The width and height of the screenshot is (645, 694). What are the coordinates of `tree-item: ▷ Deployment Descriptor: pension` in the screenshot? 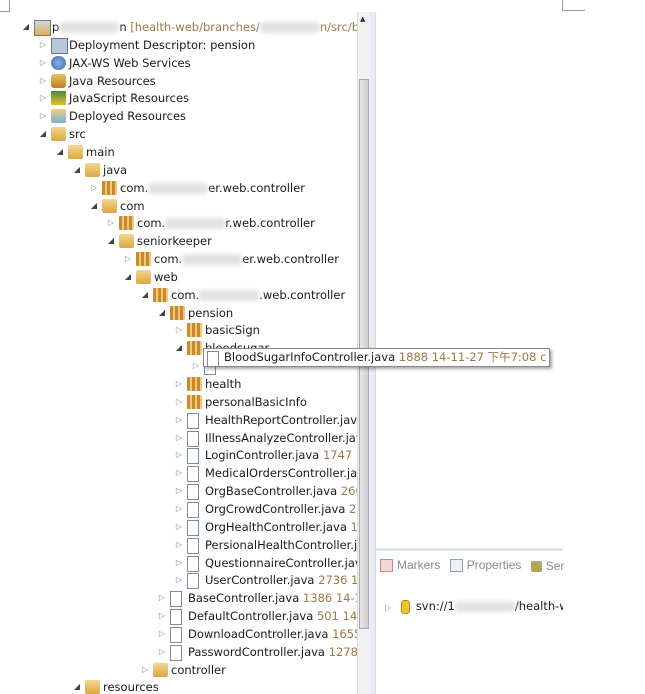 It's located at (178, 45).